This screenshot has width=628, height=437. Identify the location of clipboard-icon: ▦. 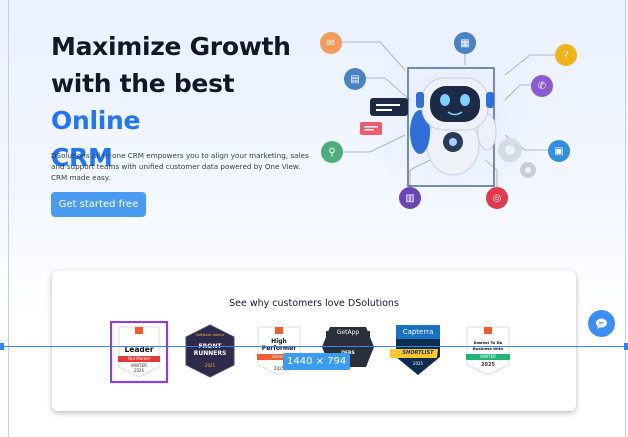
(465, 43).